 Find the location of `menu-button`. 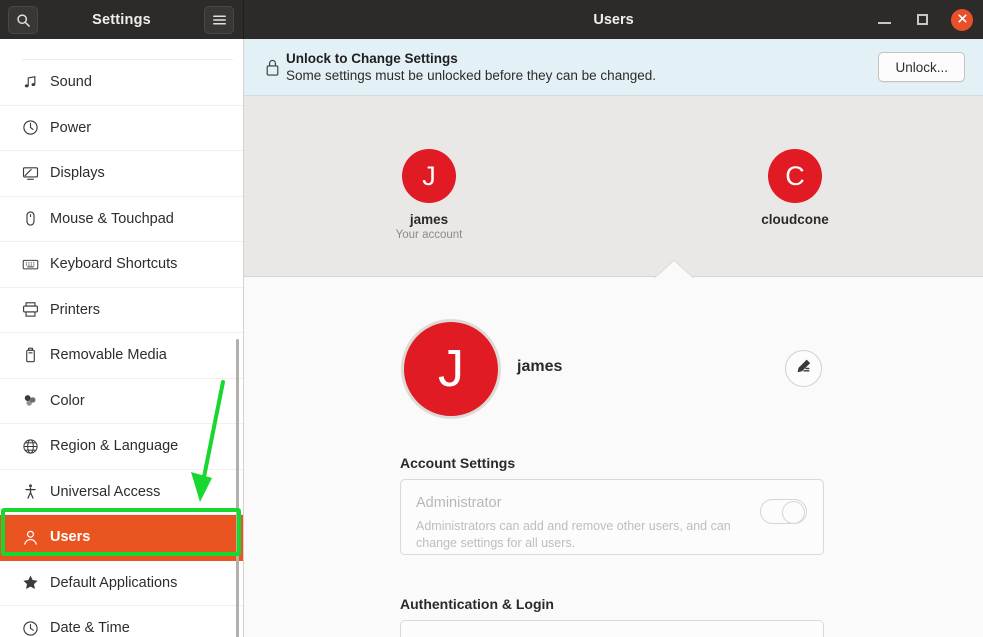

menu-button is located at coordinates (219, 20).